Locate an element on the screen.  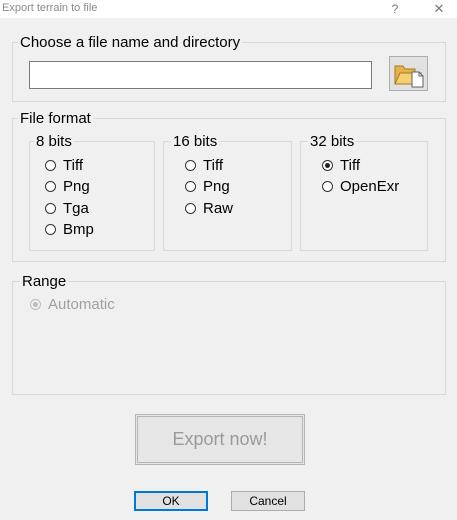
close-button: ✕ is located at coordinates (439, 9).